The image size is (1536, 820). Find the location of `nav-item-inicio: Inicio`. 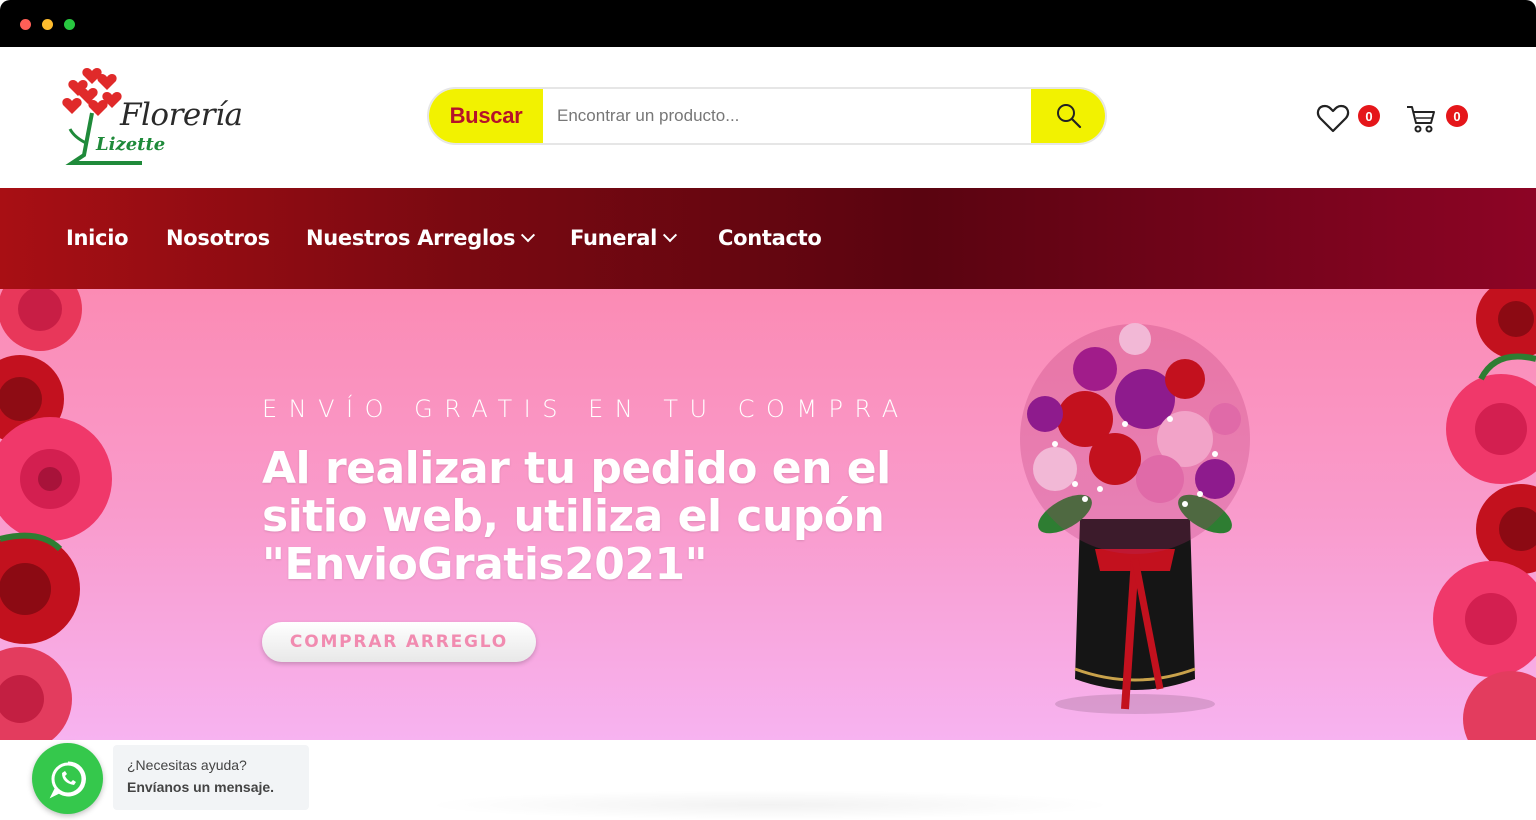

nav-item-inicio: Inicio is located at coordinates (97, 238).